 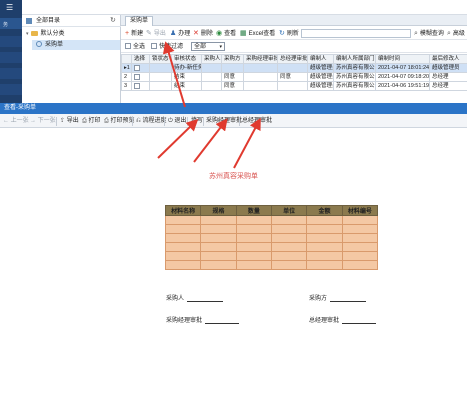 I want to click on status-select: 全部 ▾, so click(x=208, y=46).